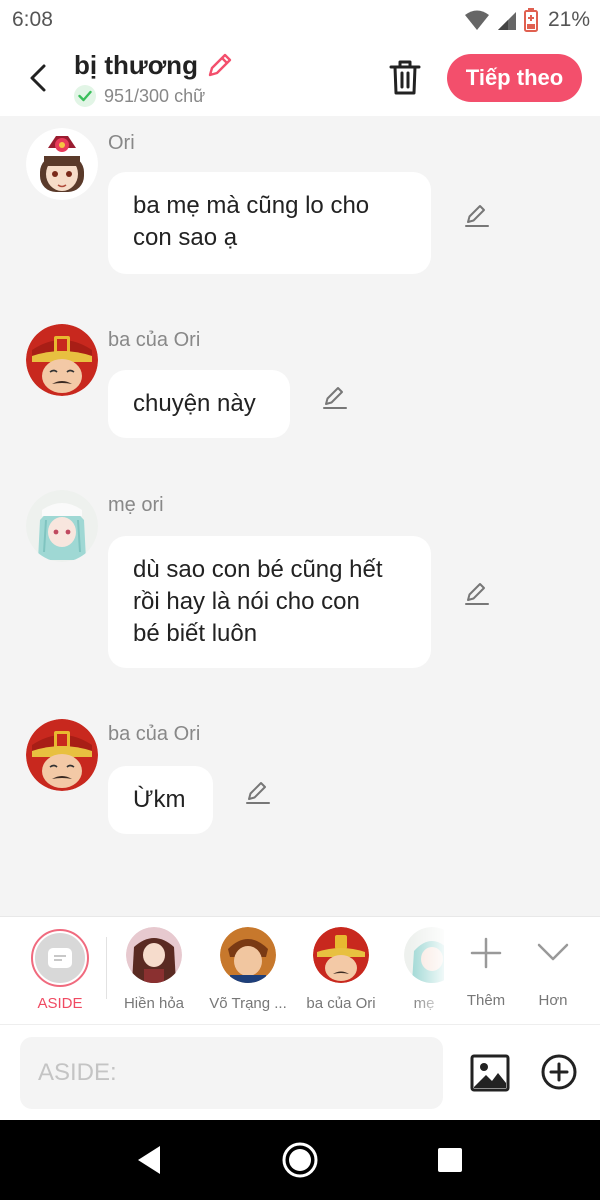 This screenshot has height=1200, width=600. Describe the element at coordinates (300, 20) in the screenshot. I see `status-bar: 6:08 21%` at that location.